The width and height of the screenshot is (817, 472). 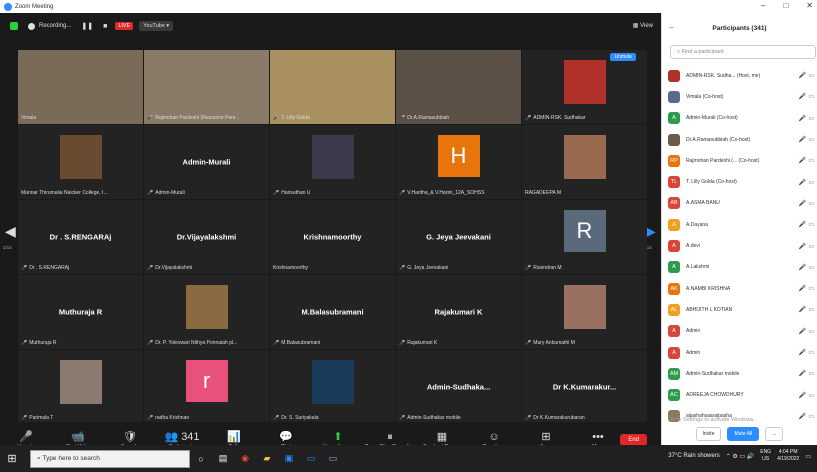 What do you see at coordinates (708, 434) in the screenshot?
I see `invite-button: Invite` at bounding box center [708, 434].